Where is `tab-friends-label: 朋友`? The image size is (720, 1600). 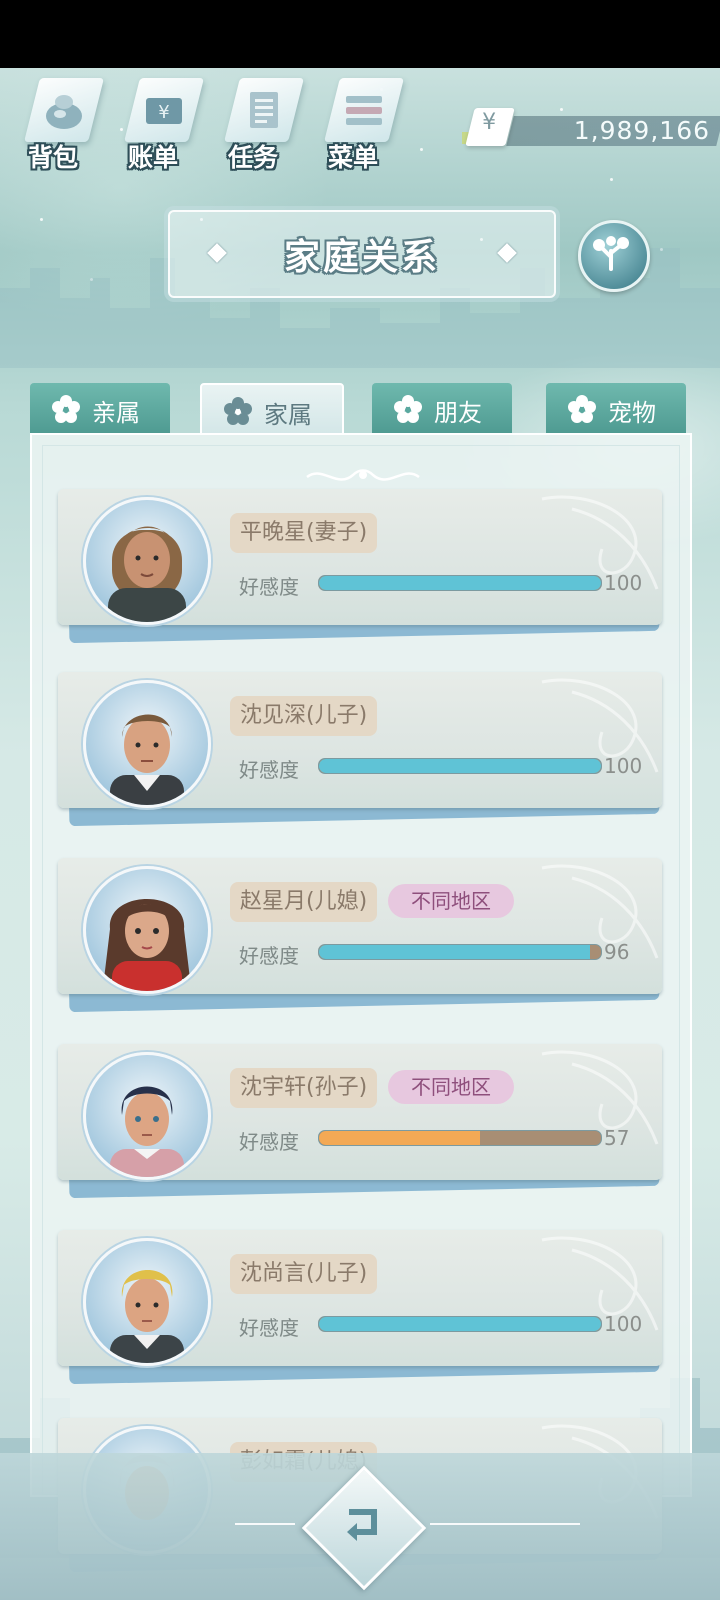
tab-friends-label: 朋友 is located at coordinates (458, 413).